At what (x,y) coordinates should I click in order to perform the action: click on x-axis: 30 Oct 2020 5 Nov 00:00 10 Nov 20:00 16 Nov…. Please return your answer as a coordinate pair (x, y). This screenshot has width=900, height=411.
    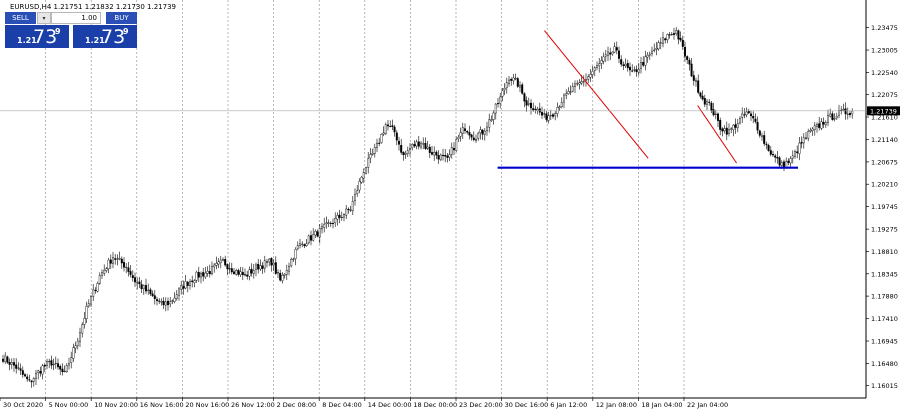
    Looking at the image, I should click on (364, 403).